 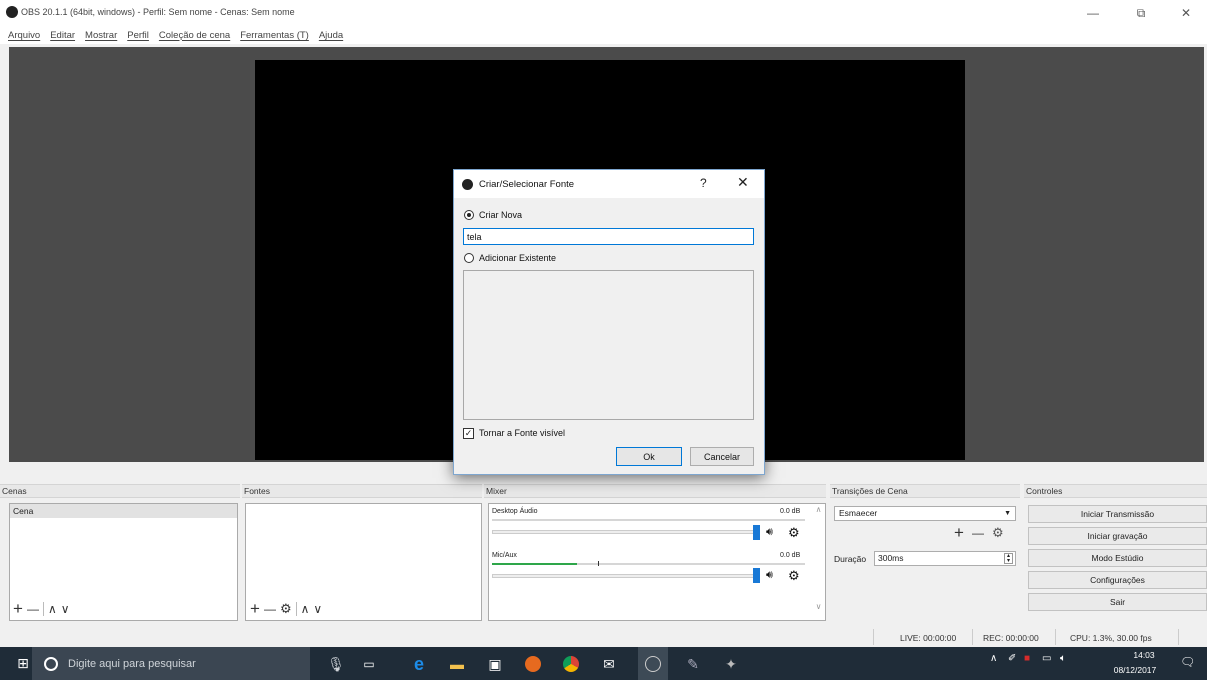 I want to click on scene-down-button: ∨, so click(x=65, y=609).